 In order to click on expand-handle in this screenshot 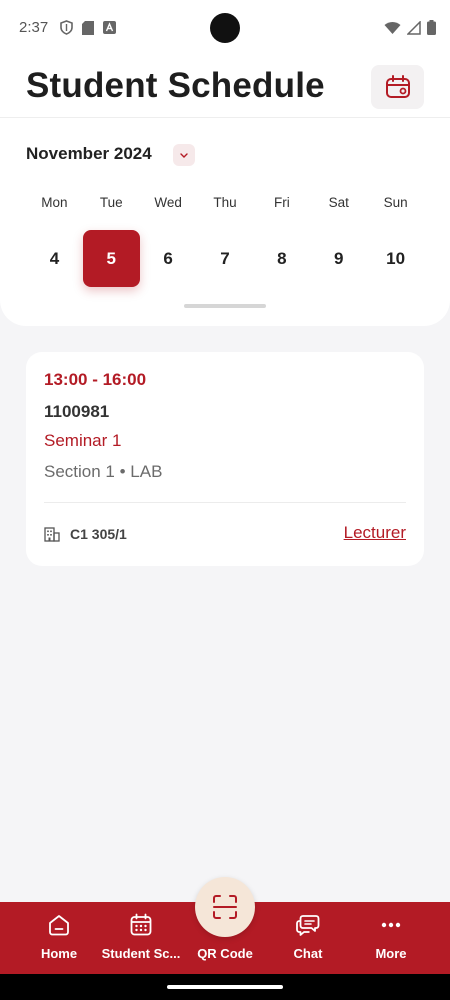, I will do `click(225, 306)`.